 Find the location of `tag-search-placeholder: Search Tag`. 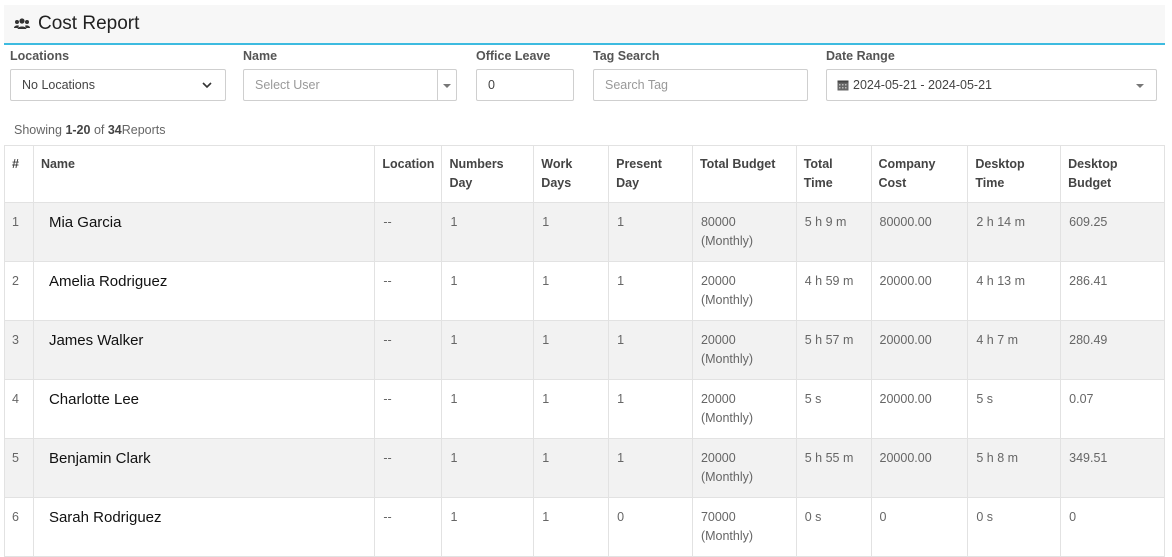

tag-search-placeholder: Search Tag is located at coordinates (637, 85).